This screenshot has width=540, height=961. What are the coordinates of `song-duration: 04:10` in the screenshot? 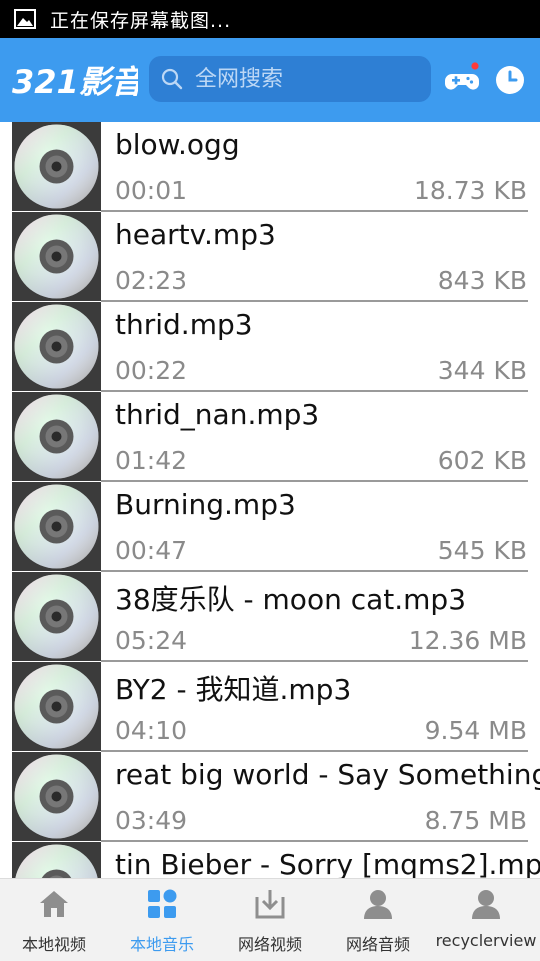 It's located at (151, 730).